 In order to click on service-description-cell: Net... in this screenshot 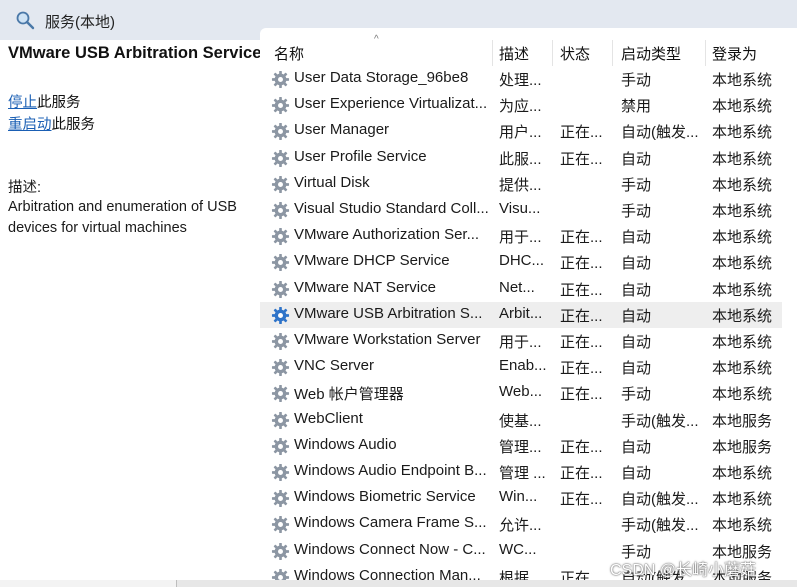, I will do `click(517, 287)`.